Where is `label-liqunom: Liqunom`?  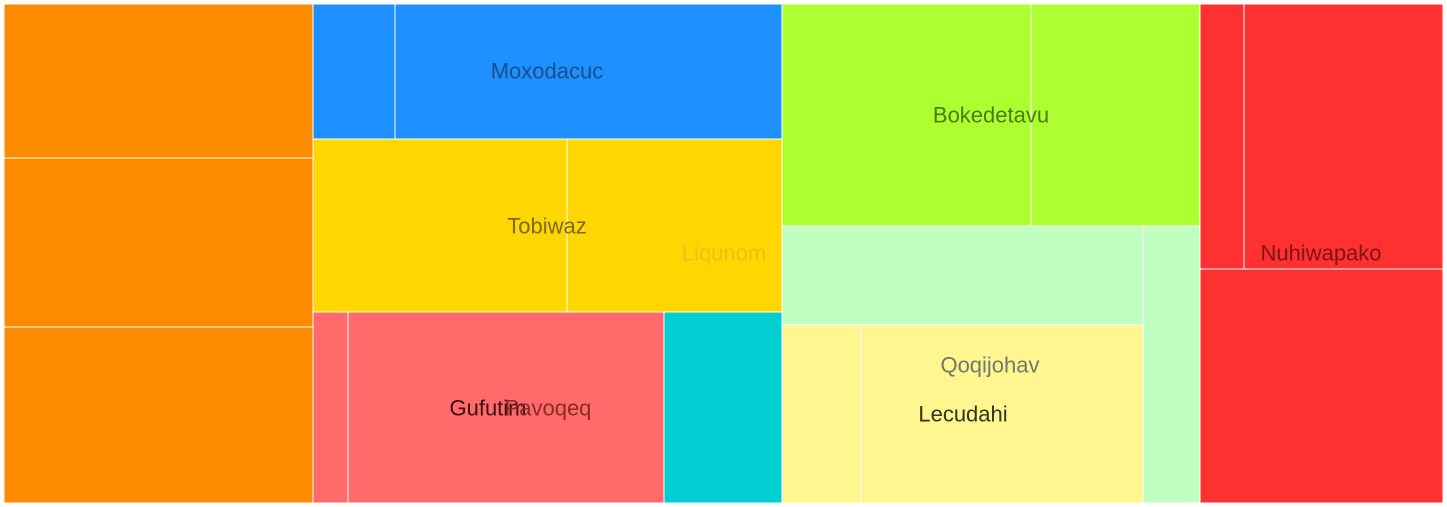 label-liqunom: Liqunom is located at coordinates (724, 253).